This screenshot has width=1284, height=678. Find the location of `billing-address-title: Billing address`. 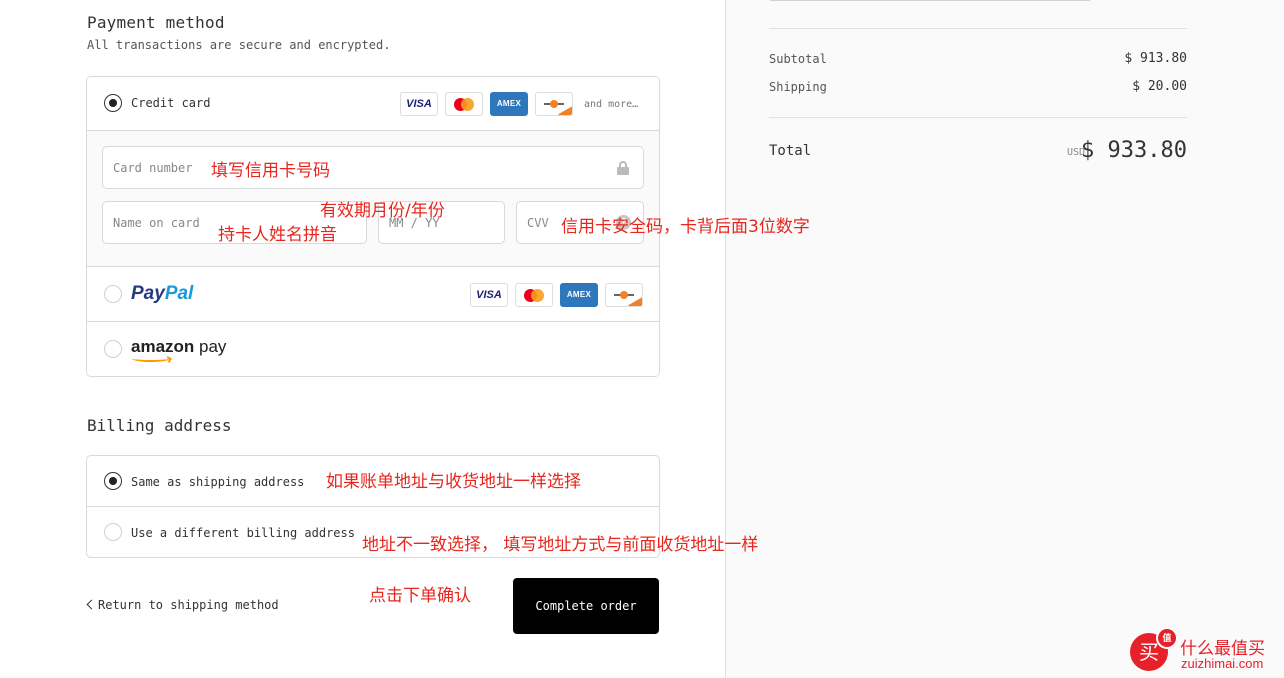

billing-address-title: Billing address is located at coordinates (159, 425).